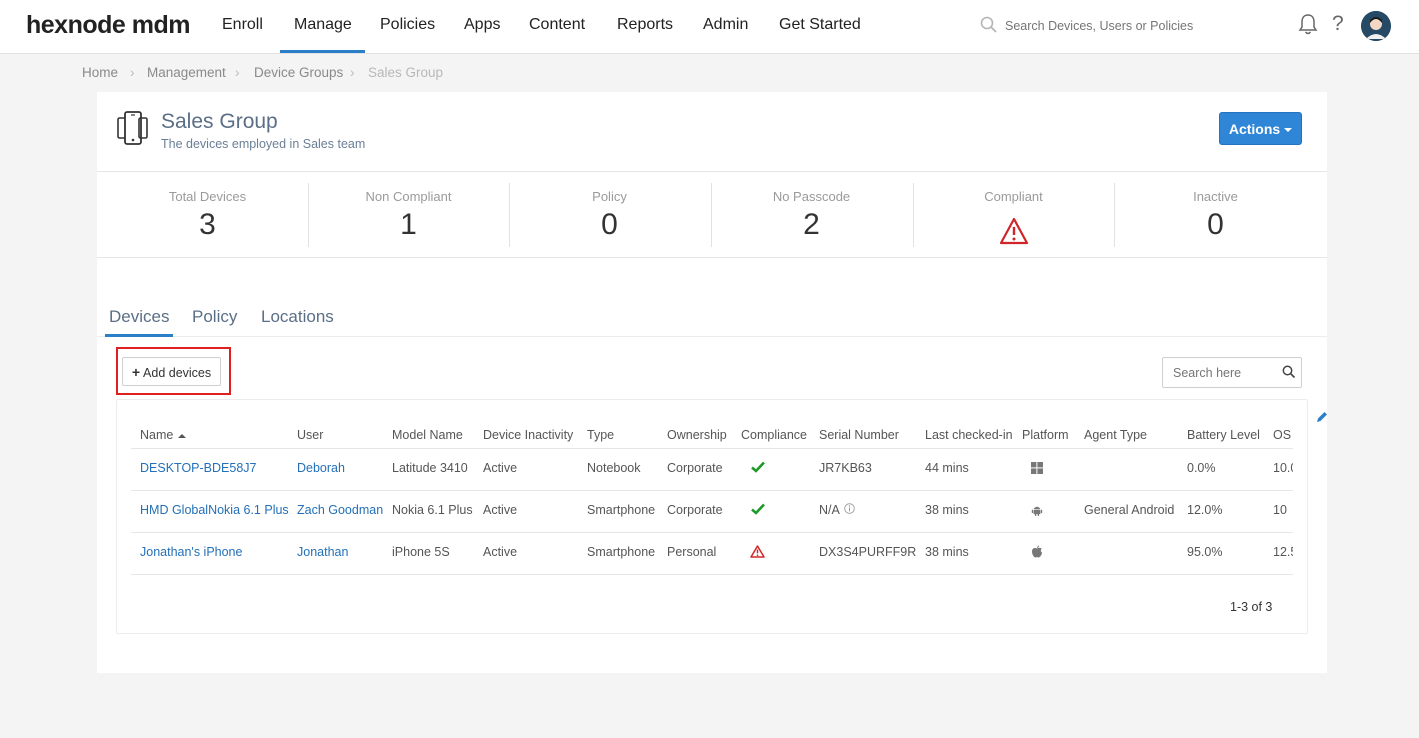  Describe the element at coordinates (500, 510) in the screenshot. I see `inactivity-cell: Active` at that location.